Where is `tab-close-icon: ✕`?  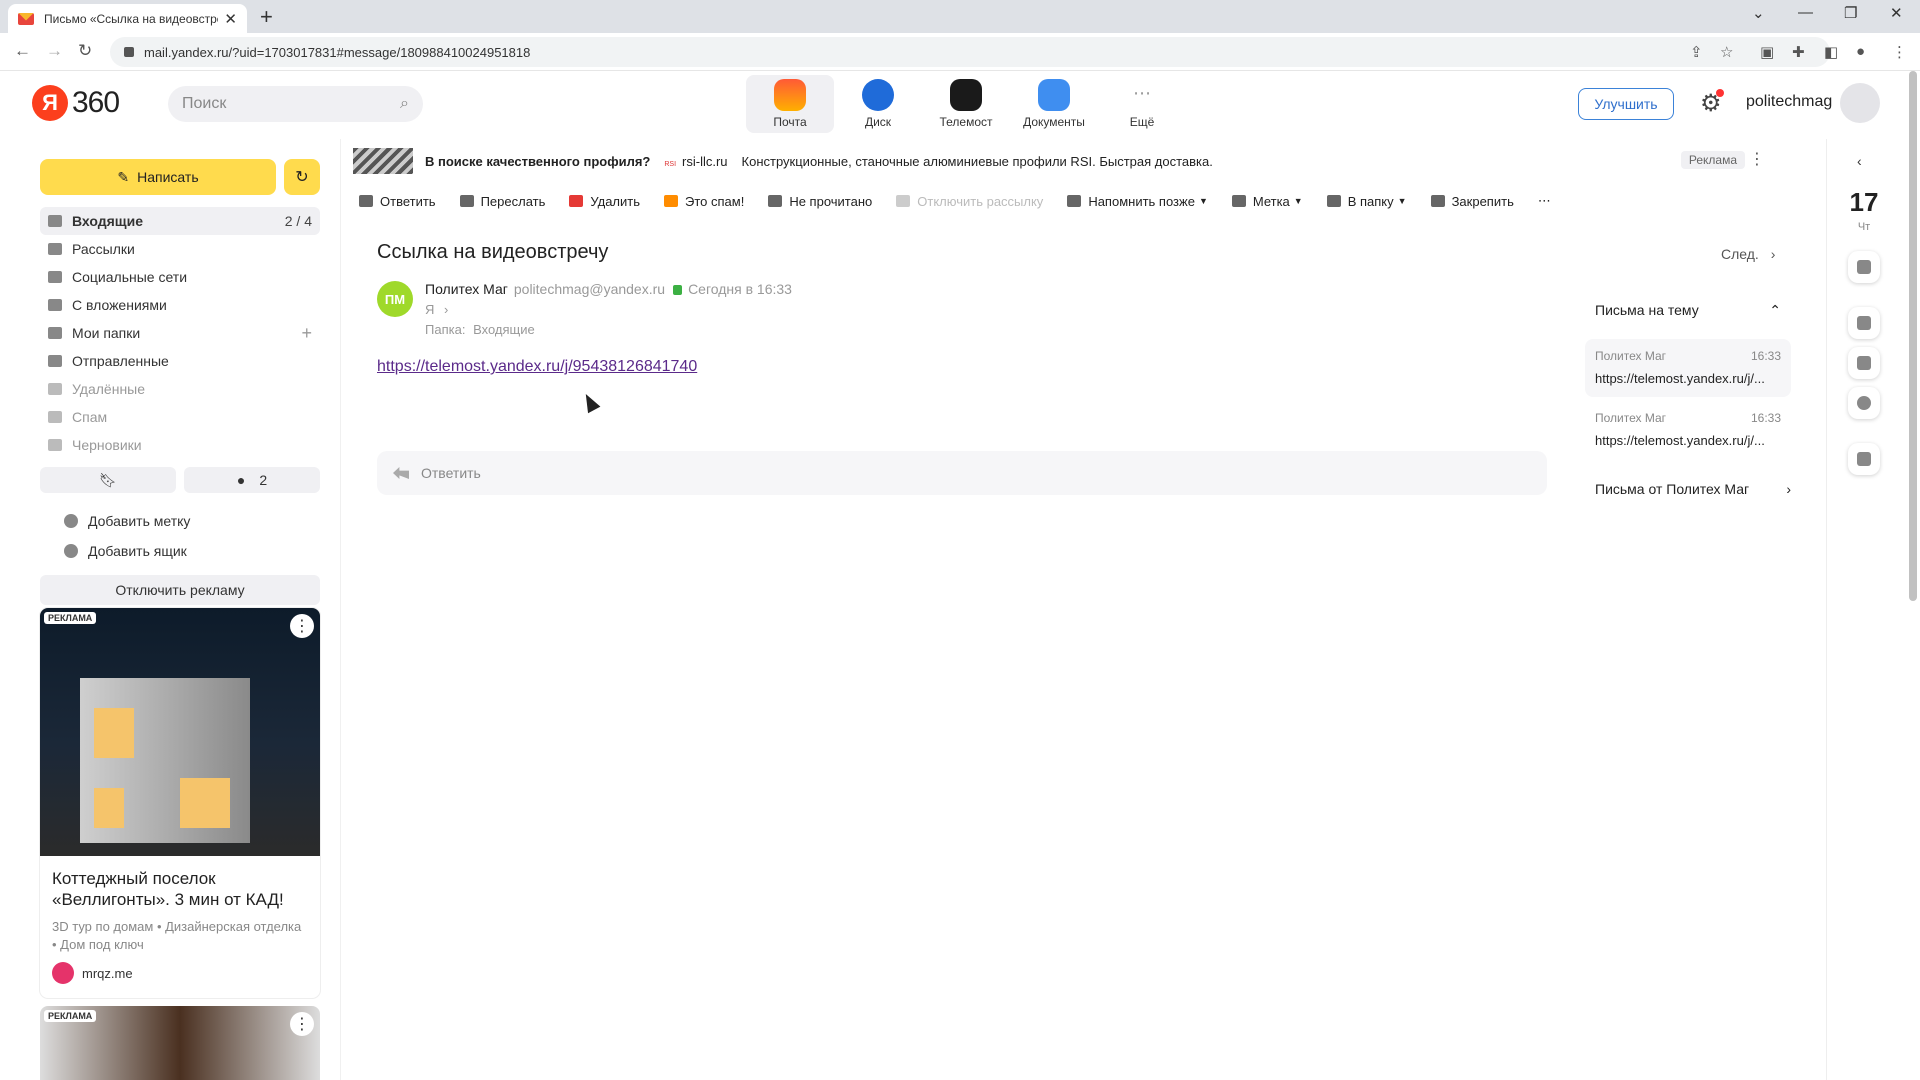
tab-close-icon: ✕ is located at coordinates (230, 19).